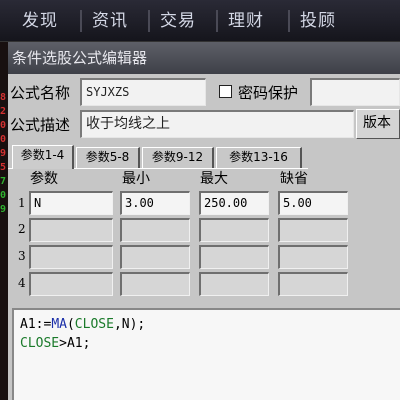 This screenshot has height=400, width=400. What do you see at coordinates (22, 283) in the screenshot?
I see `row-number: 4` at bounding box center [22, 283].